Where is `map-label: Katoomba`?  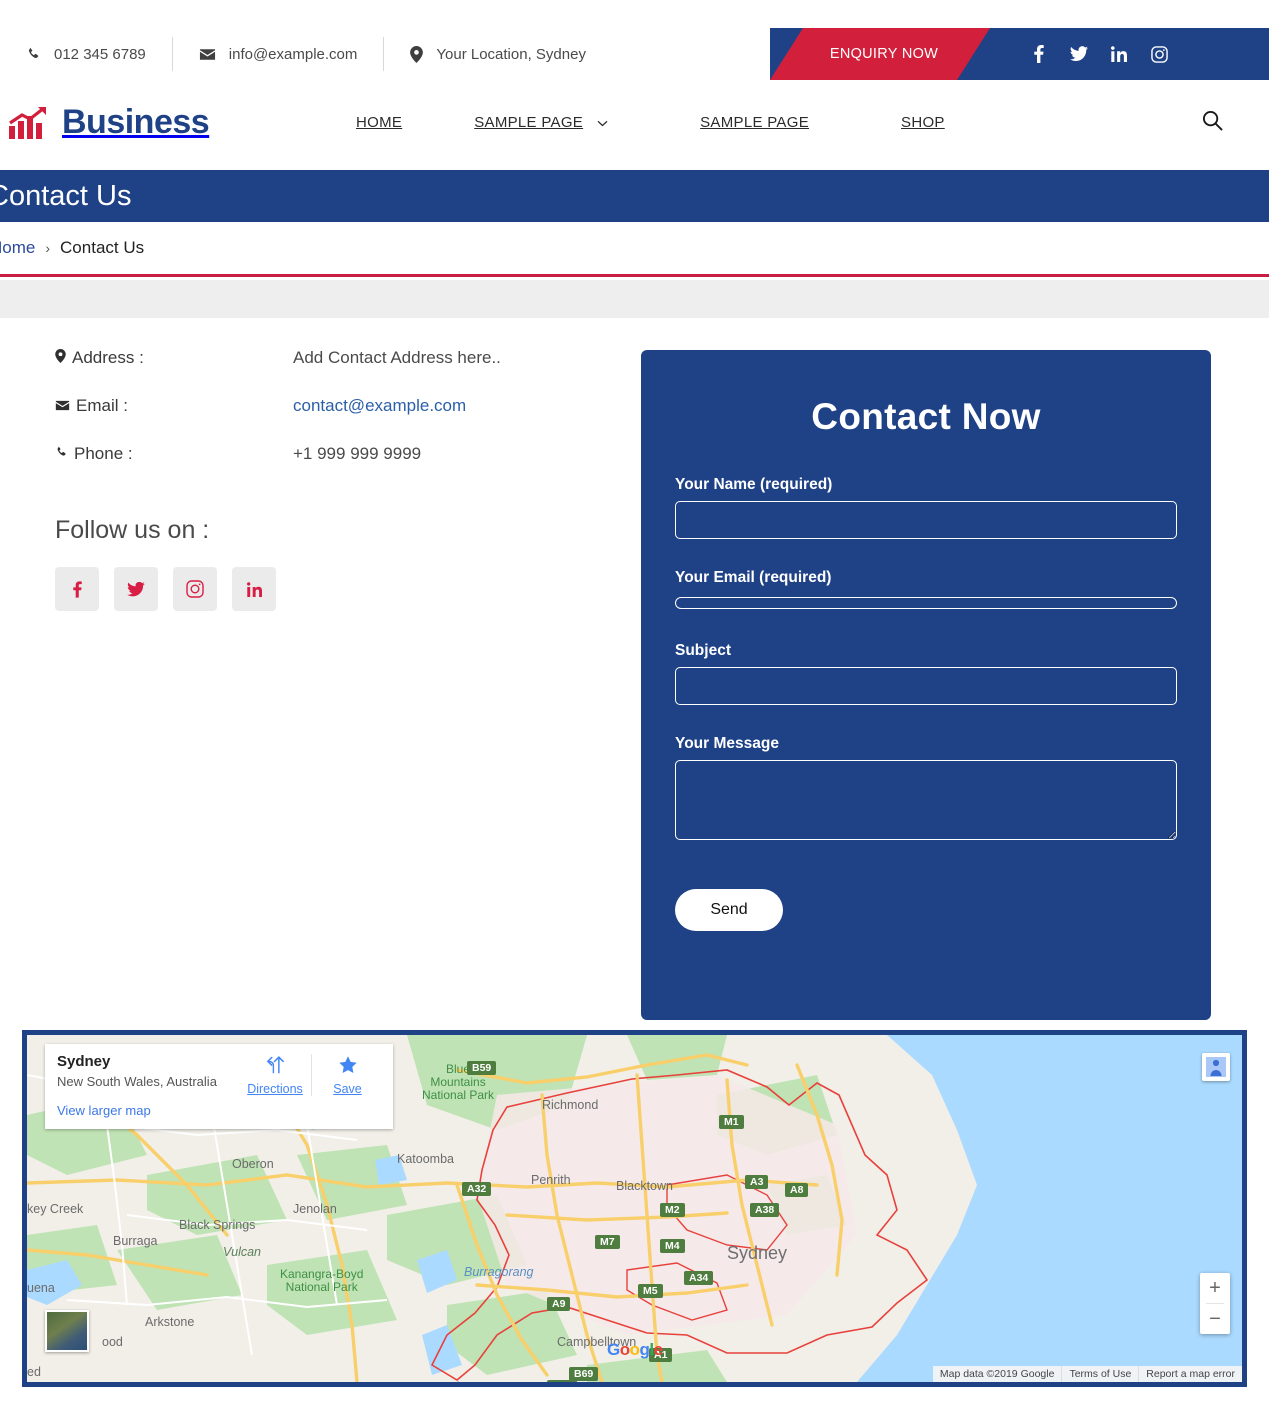 map-label: Katoomba is located at coordinates (425, 1159).